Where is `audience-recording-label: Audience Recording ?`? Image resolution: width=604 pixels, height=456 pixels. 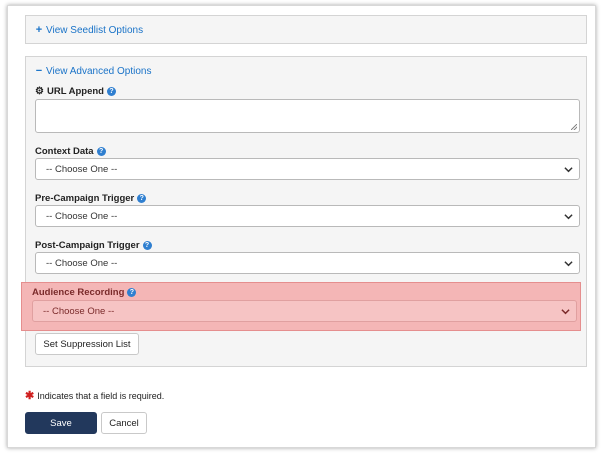
audience-recording-label: Audience Recording ? is located at coordinates (84, 292).